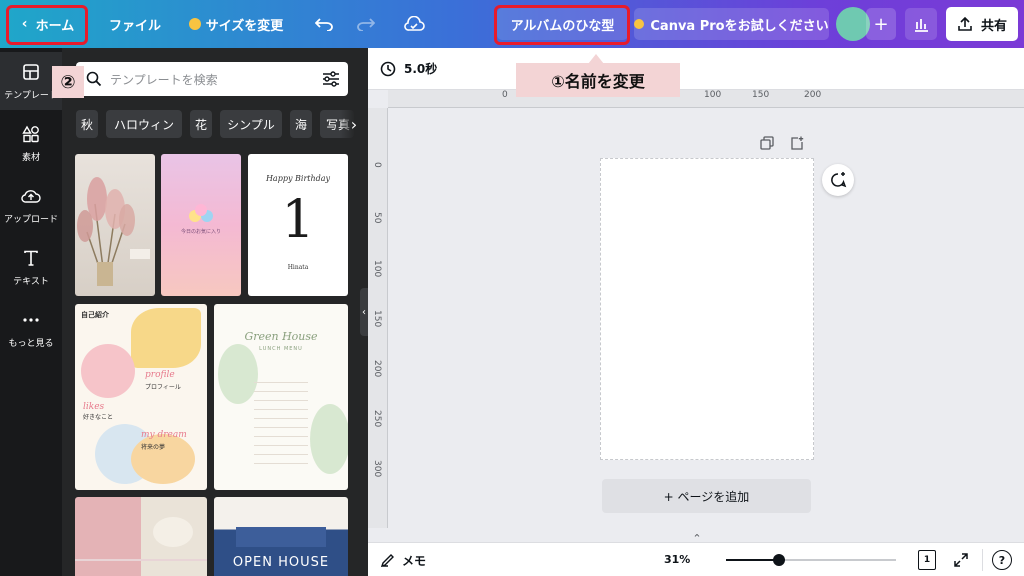  Describe the element at coordinates (298, 178) in the screenshot. I see `thumbnail-script-text: Happy Birthday` at that location.